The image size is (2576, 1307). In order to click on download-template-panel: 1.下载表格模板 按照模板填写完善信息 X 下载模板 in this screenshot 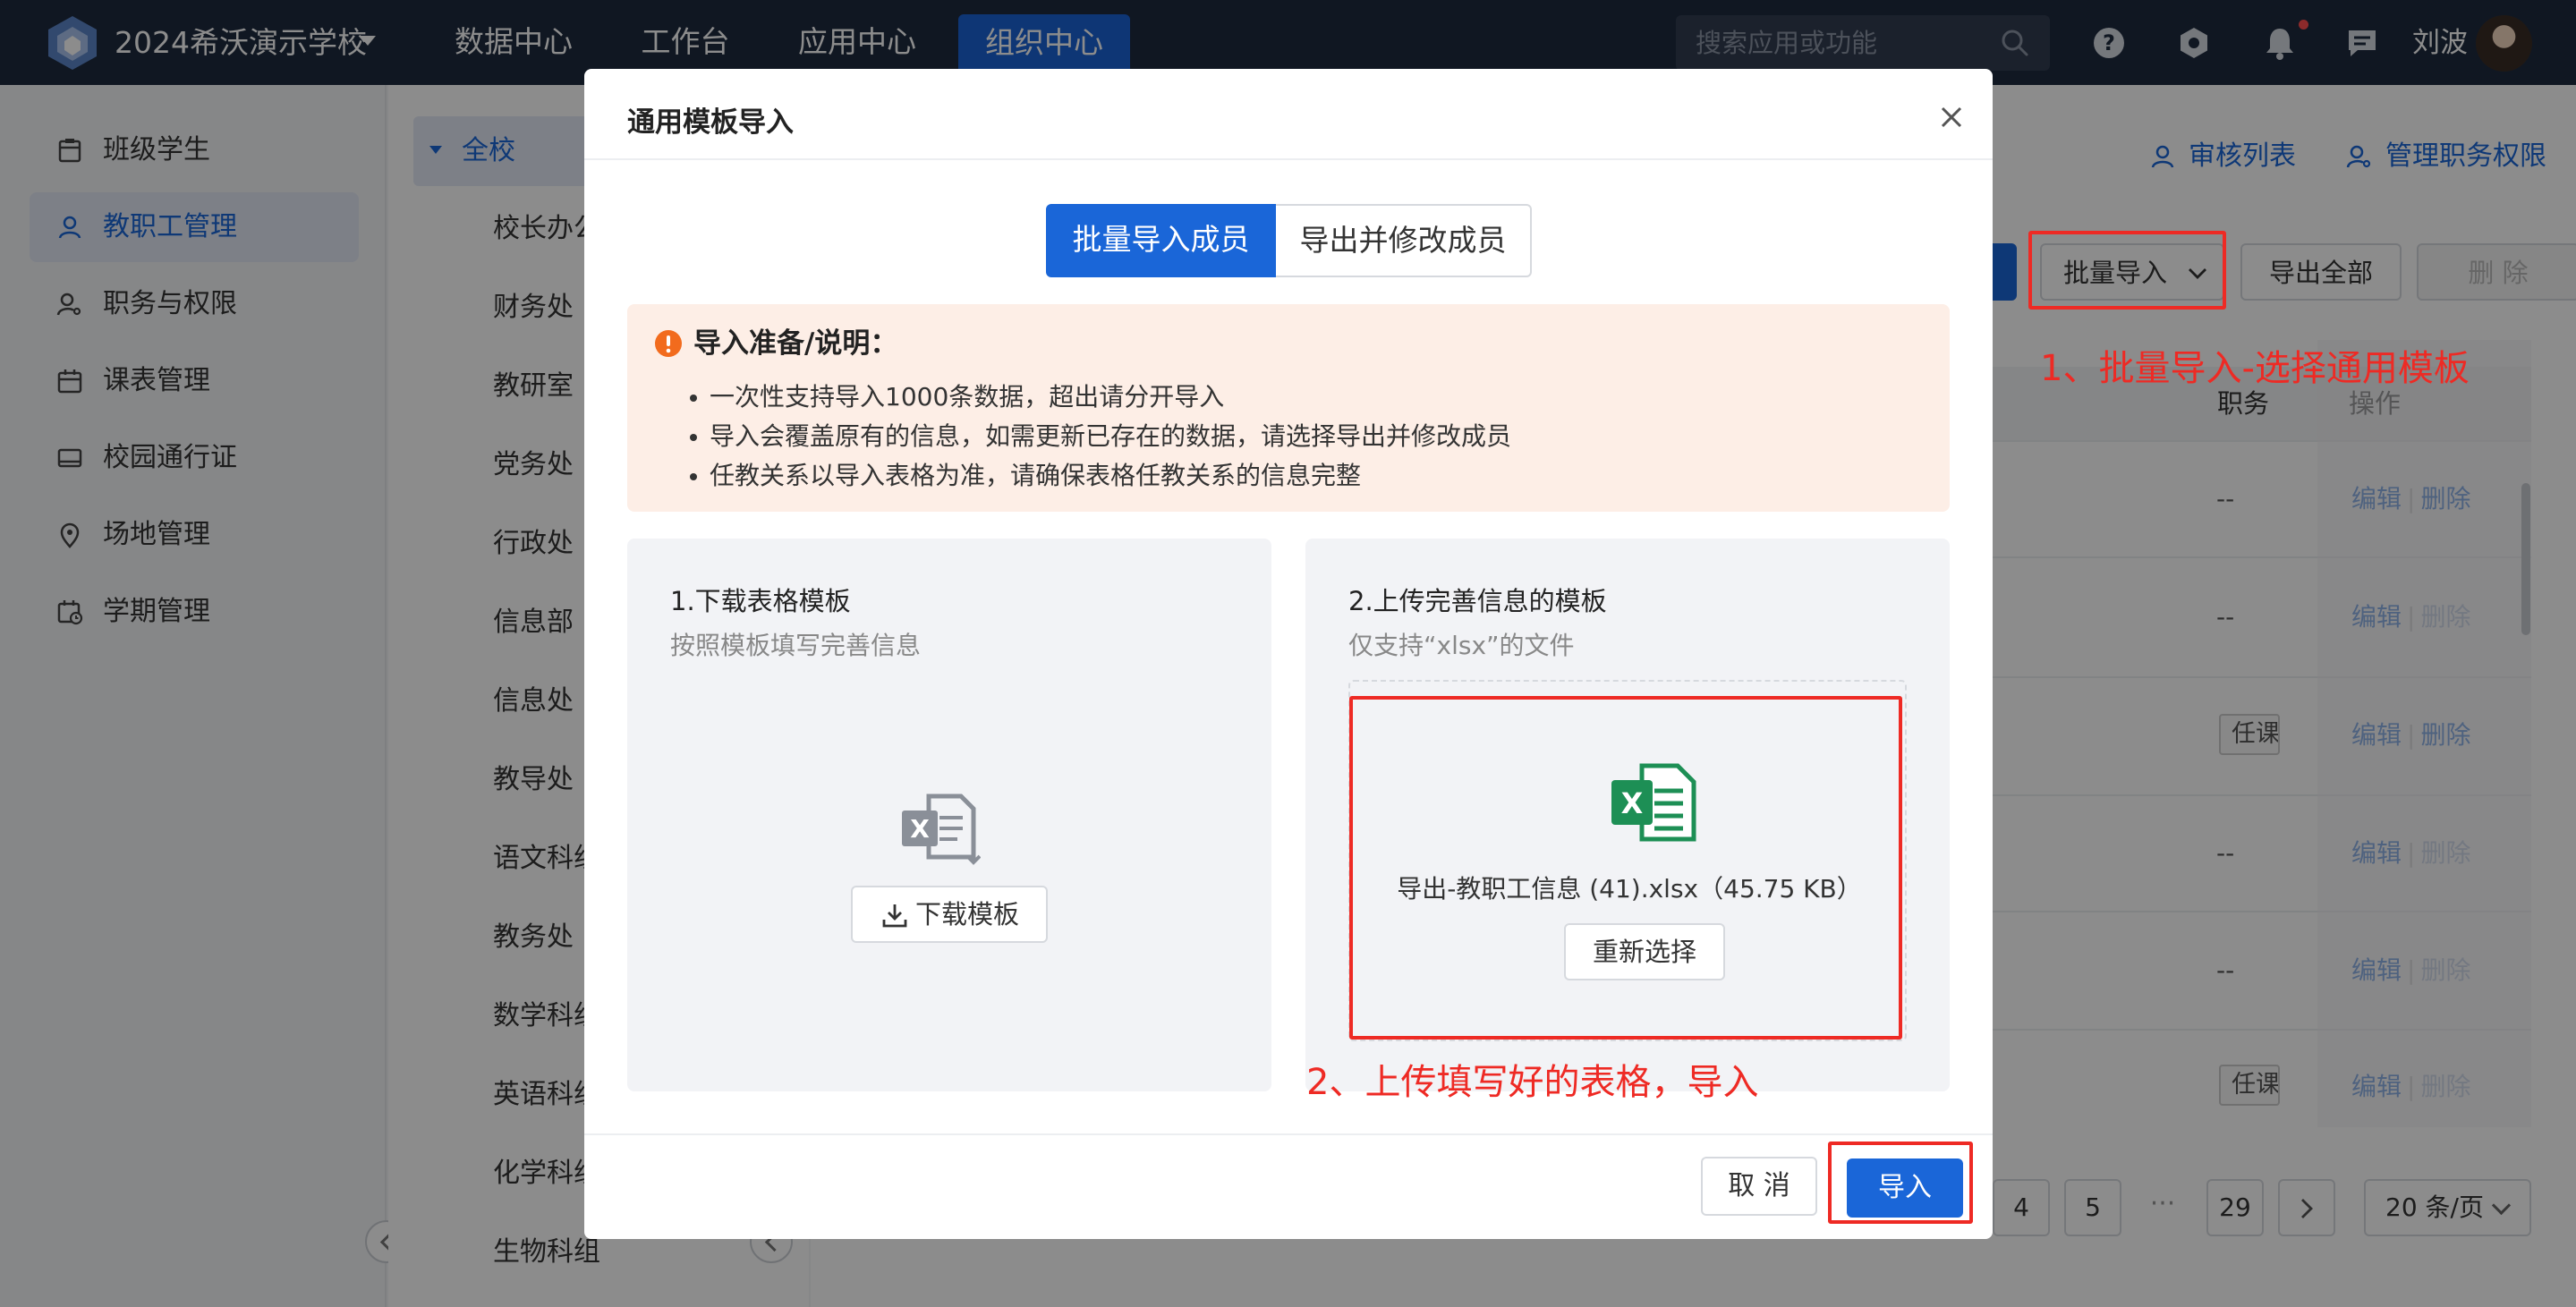, I will do `click(949, 815)`.